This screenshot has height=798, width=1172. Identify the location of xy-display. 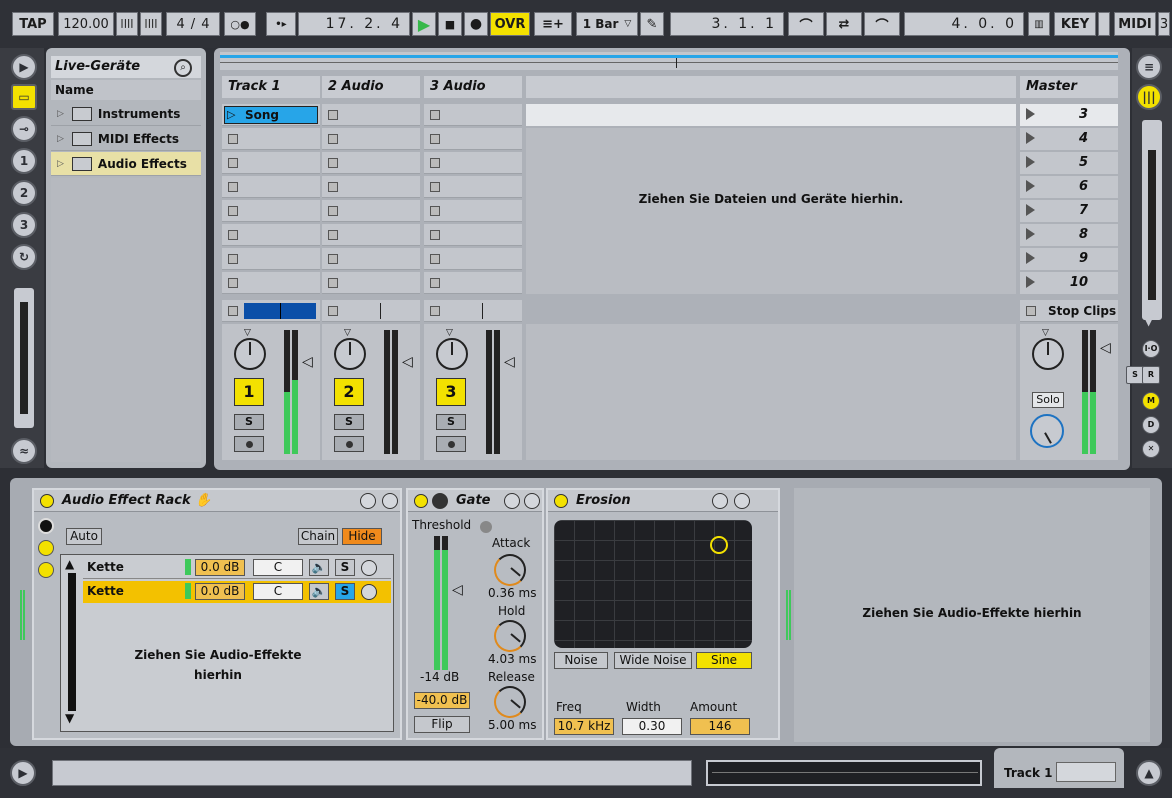
(653, 584).